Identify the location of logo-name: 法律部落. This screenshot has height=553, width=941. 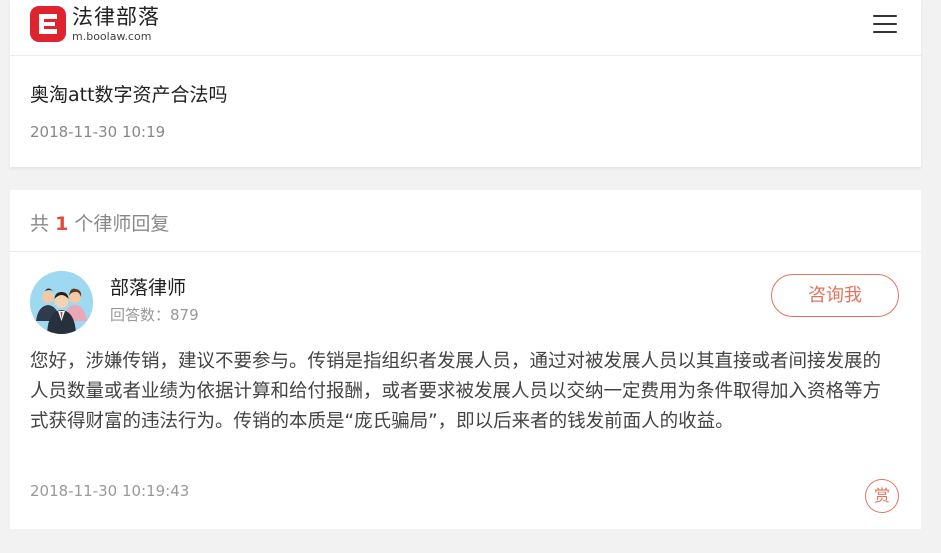
(116, 17).